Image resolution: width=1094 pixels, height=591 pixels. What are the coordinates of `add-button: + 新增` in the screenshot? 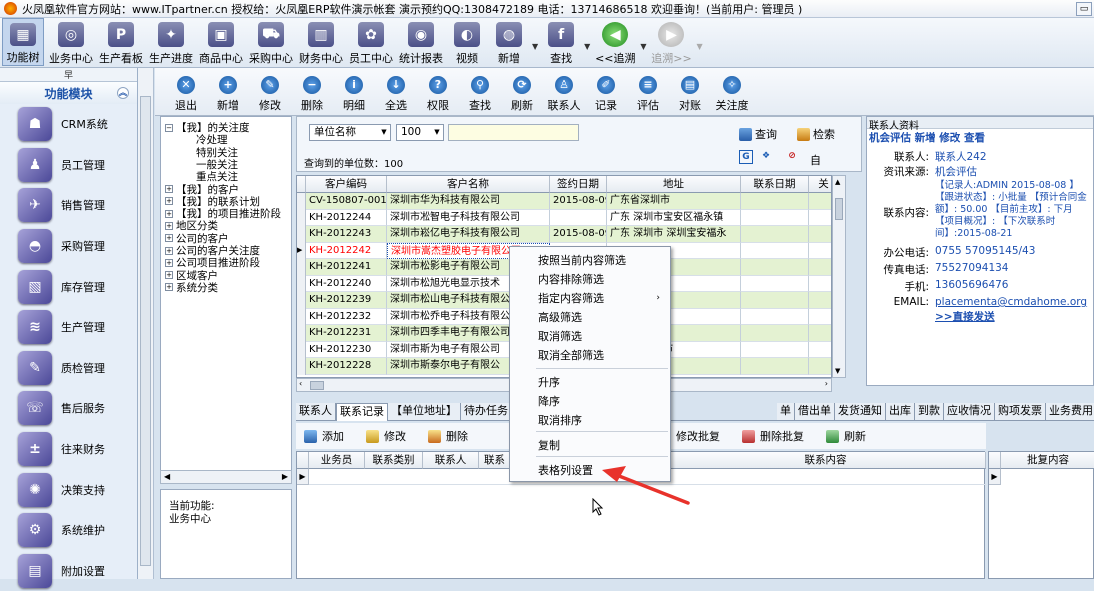 It's located at (228, 91).